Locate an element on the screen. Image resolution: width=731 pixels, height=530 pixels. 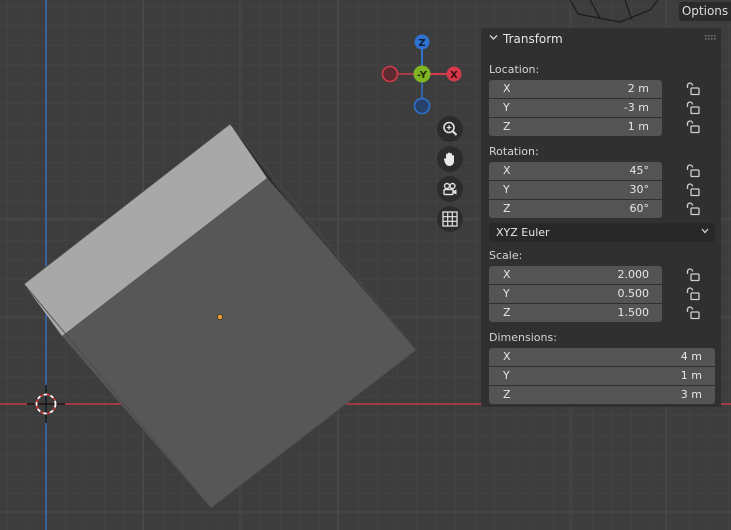
rotation-y-lock-icon is located at coordinates (693, 190).